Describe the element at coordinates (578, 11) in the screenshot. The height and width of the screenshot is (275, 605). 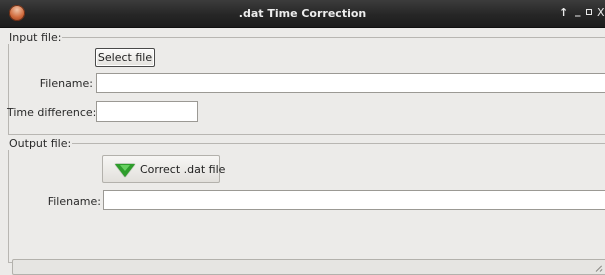
I see `minimize-button: _` at that location.